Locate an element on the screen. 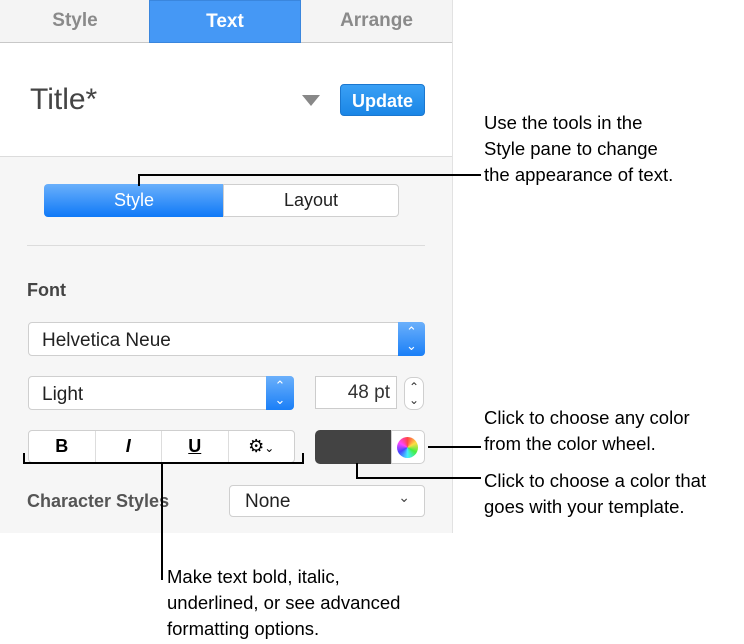 The height and width of the screenshot is (644, 744). tab-text: Text is located at coordinates (225, 21).